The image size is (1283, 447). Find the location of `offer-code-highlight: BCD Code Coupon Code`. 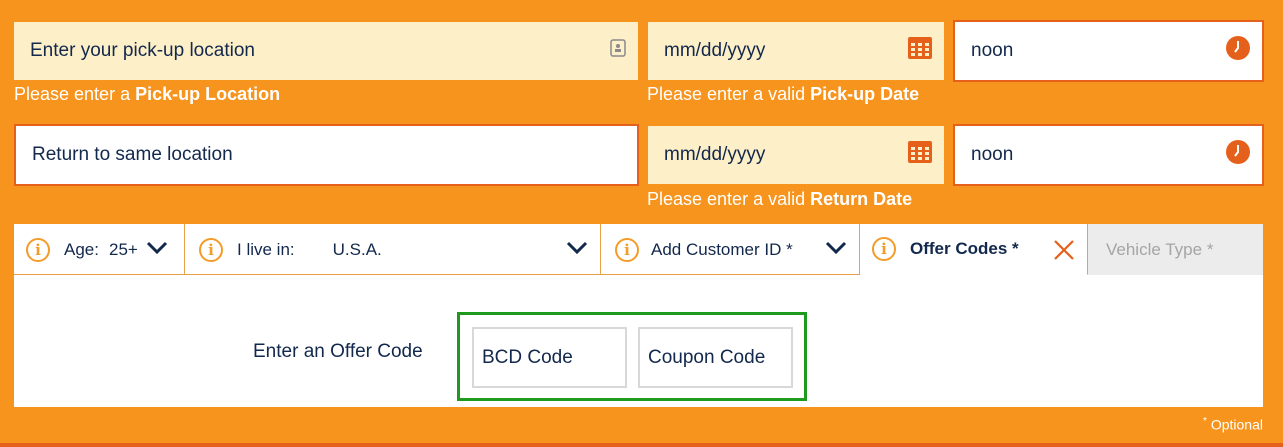

offer-code-highlight: BCD Code Coupon Code is located at coordinates (632, 356).